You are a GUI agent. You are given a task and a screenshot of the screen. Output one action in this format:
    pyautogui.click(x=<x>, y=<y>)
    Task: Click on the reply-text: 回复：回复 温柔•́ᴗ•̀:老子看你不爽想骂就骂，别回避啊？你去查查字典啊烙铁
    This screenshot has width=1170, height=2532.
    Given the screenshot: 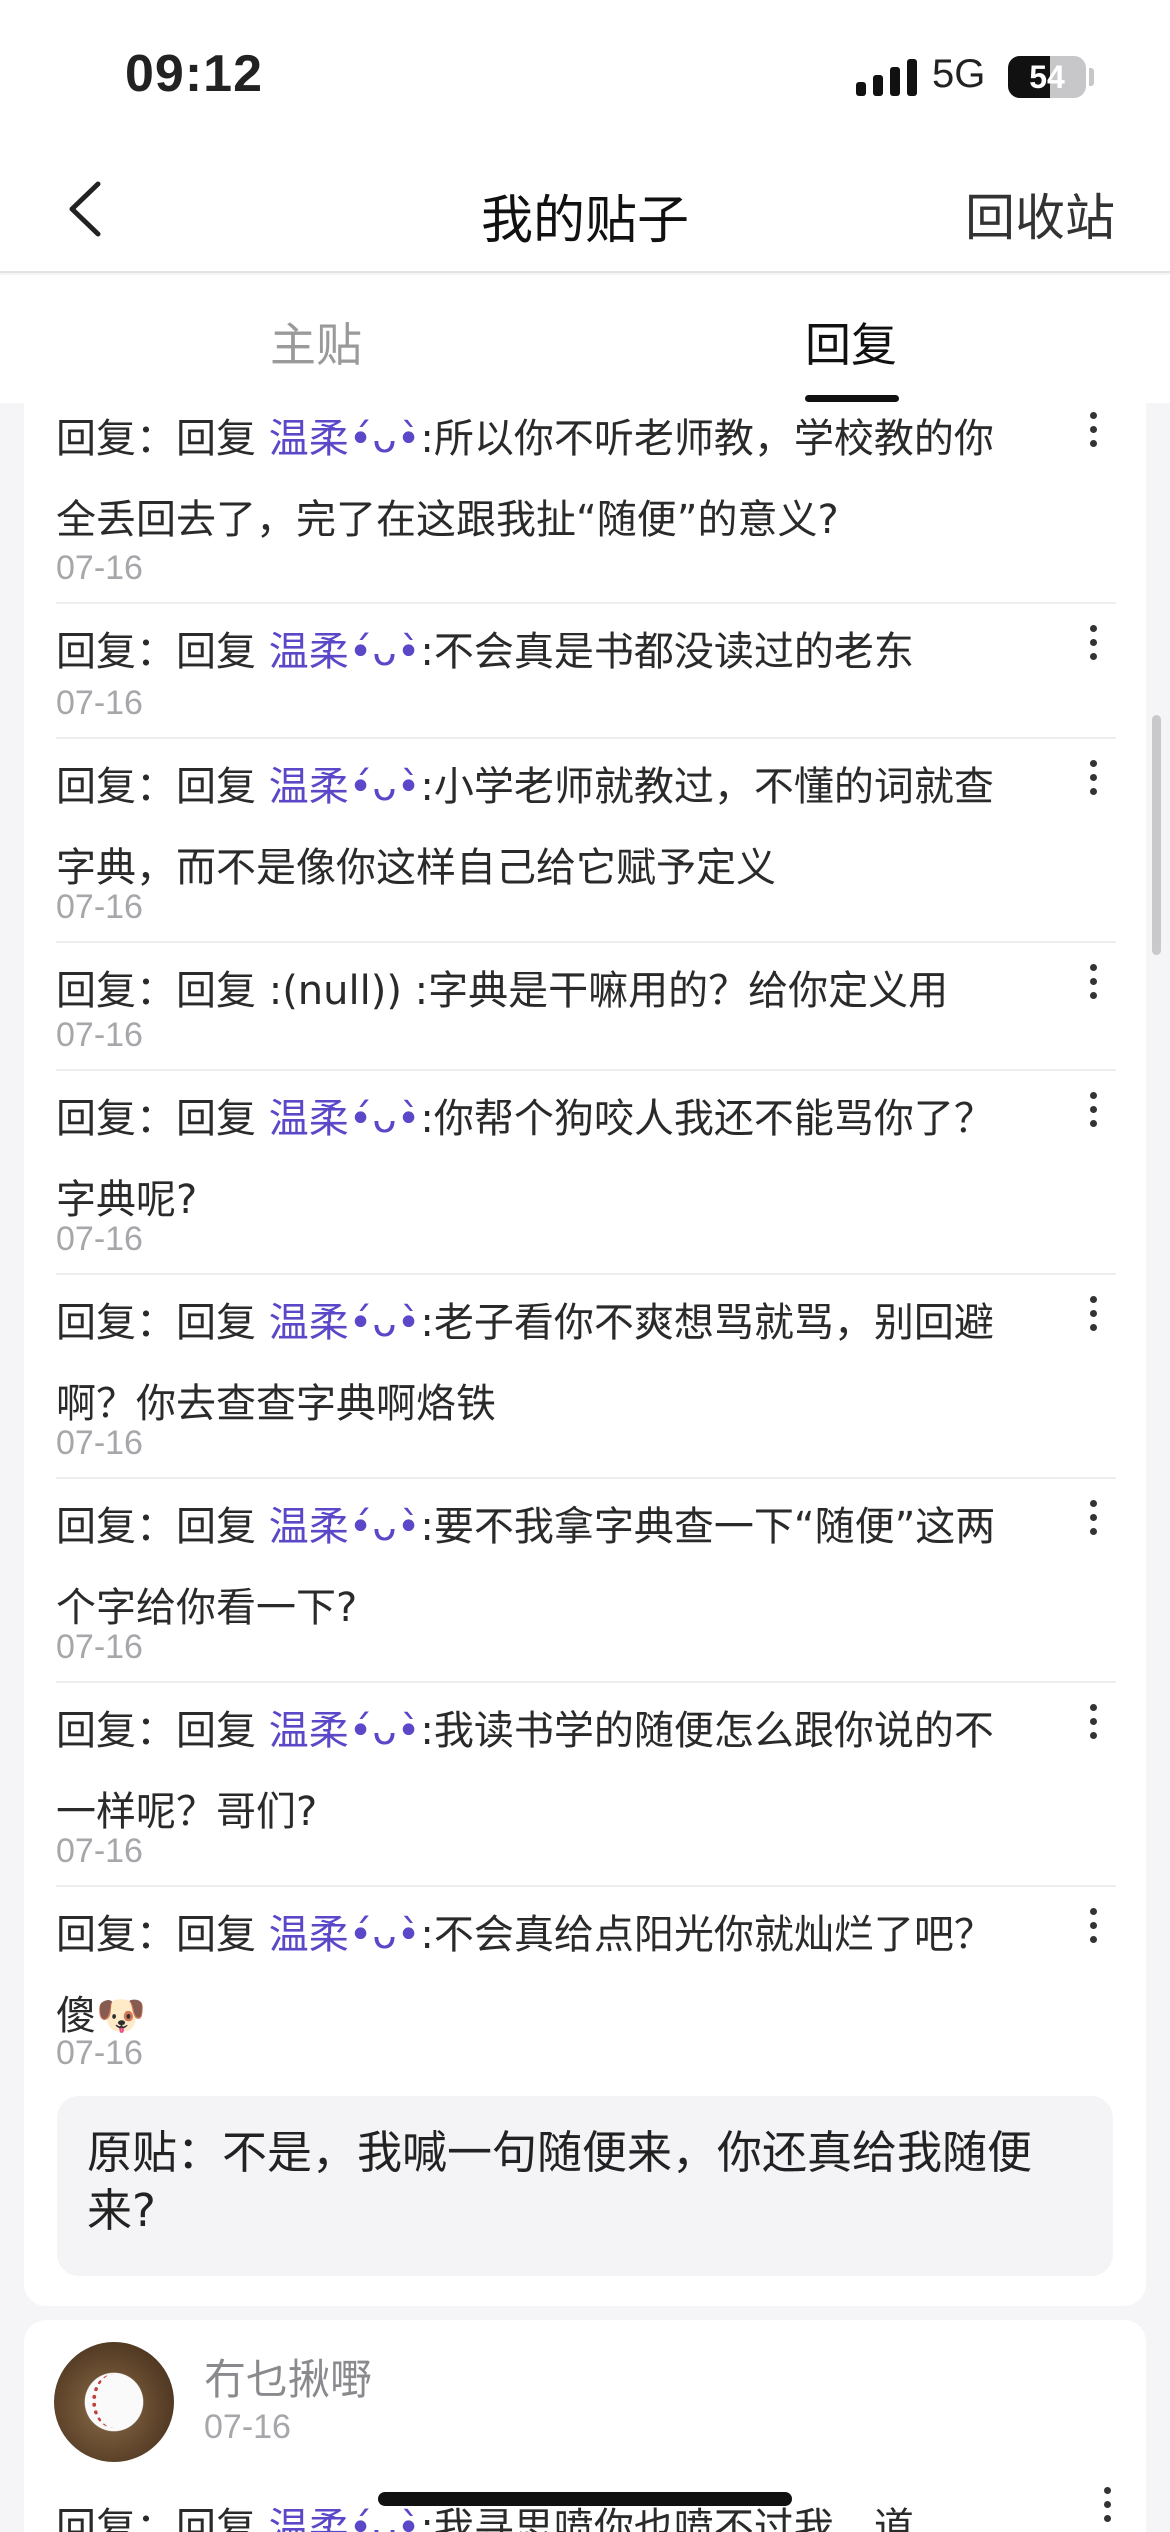 What is the action you would take?
    pyautogui.click(x=528, y=1360)
    